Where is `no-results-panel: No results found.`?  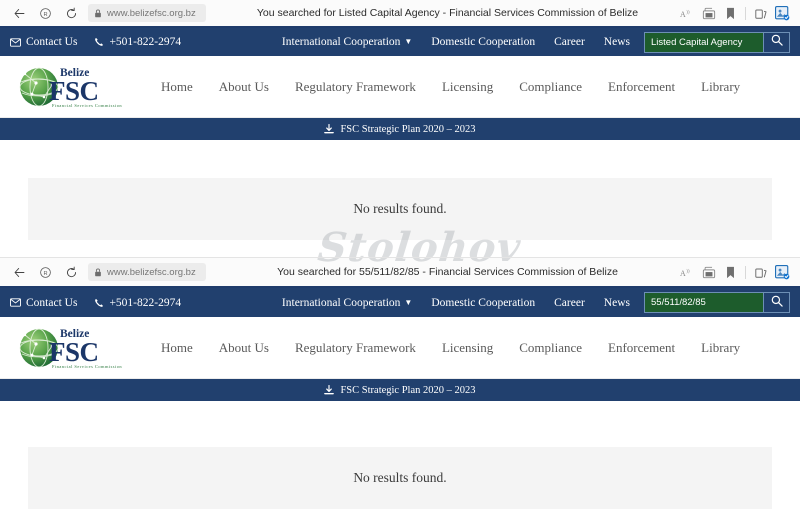 no-results-panel: No results found. is located at coordinates (400, 478).